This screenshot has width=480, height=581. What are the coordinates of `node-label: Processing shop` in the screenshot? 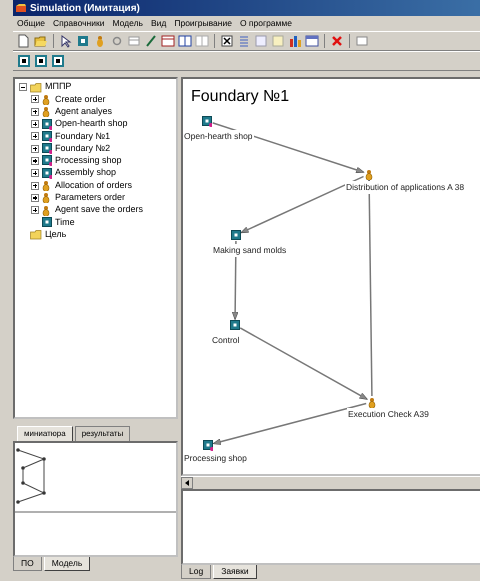 It's located at (215, 458).